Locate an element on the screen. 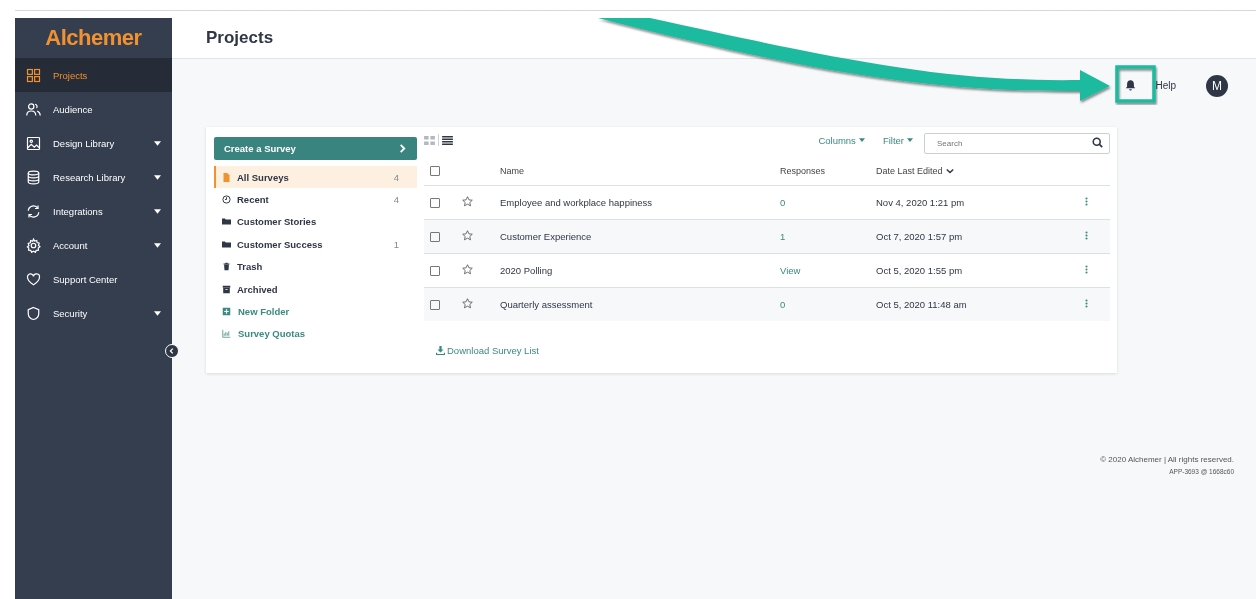 The image size is (1256, 599). archive-icon is located at coordinates (226, 289).